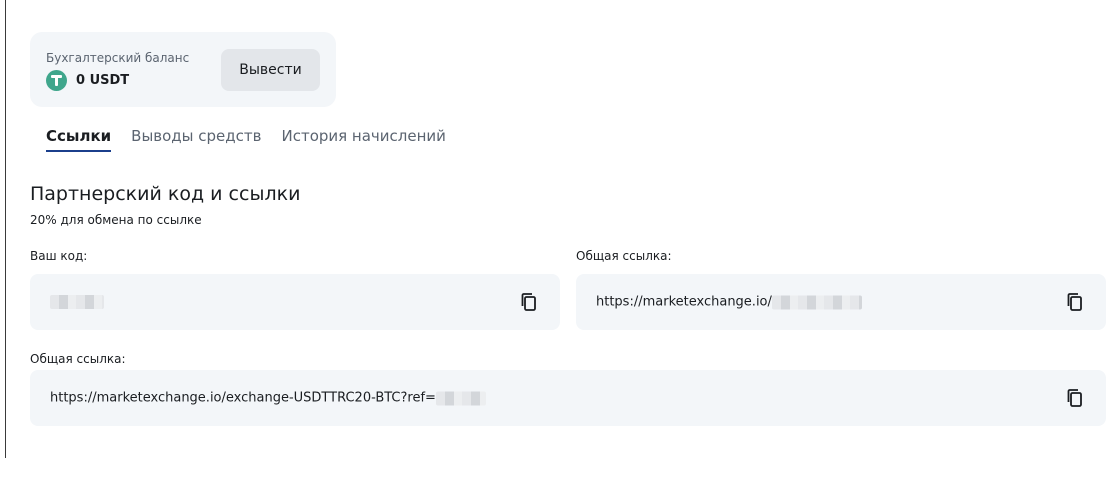  I want to click on tab-links: Ссылки, so click(79, 139).